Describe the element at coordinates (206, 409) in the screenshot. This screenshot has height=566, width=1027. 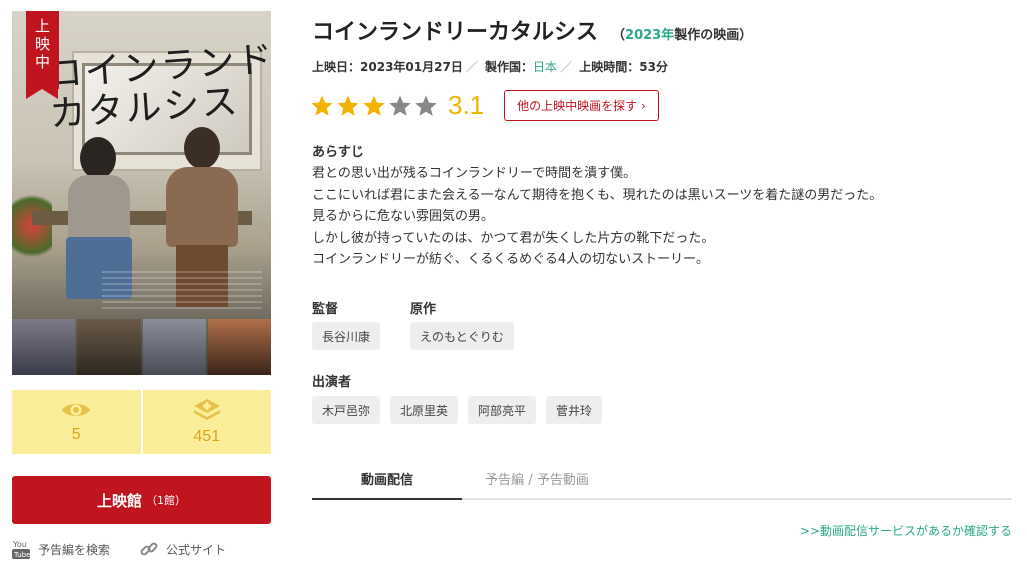
I see `plus-stack-icon` at that location.